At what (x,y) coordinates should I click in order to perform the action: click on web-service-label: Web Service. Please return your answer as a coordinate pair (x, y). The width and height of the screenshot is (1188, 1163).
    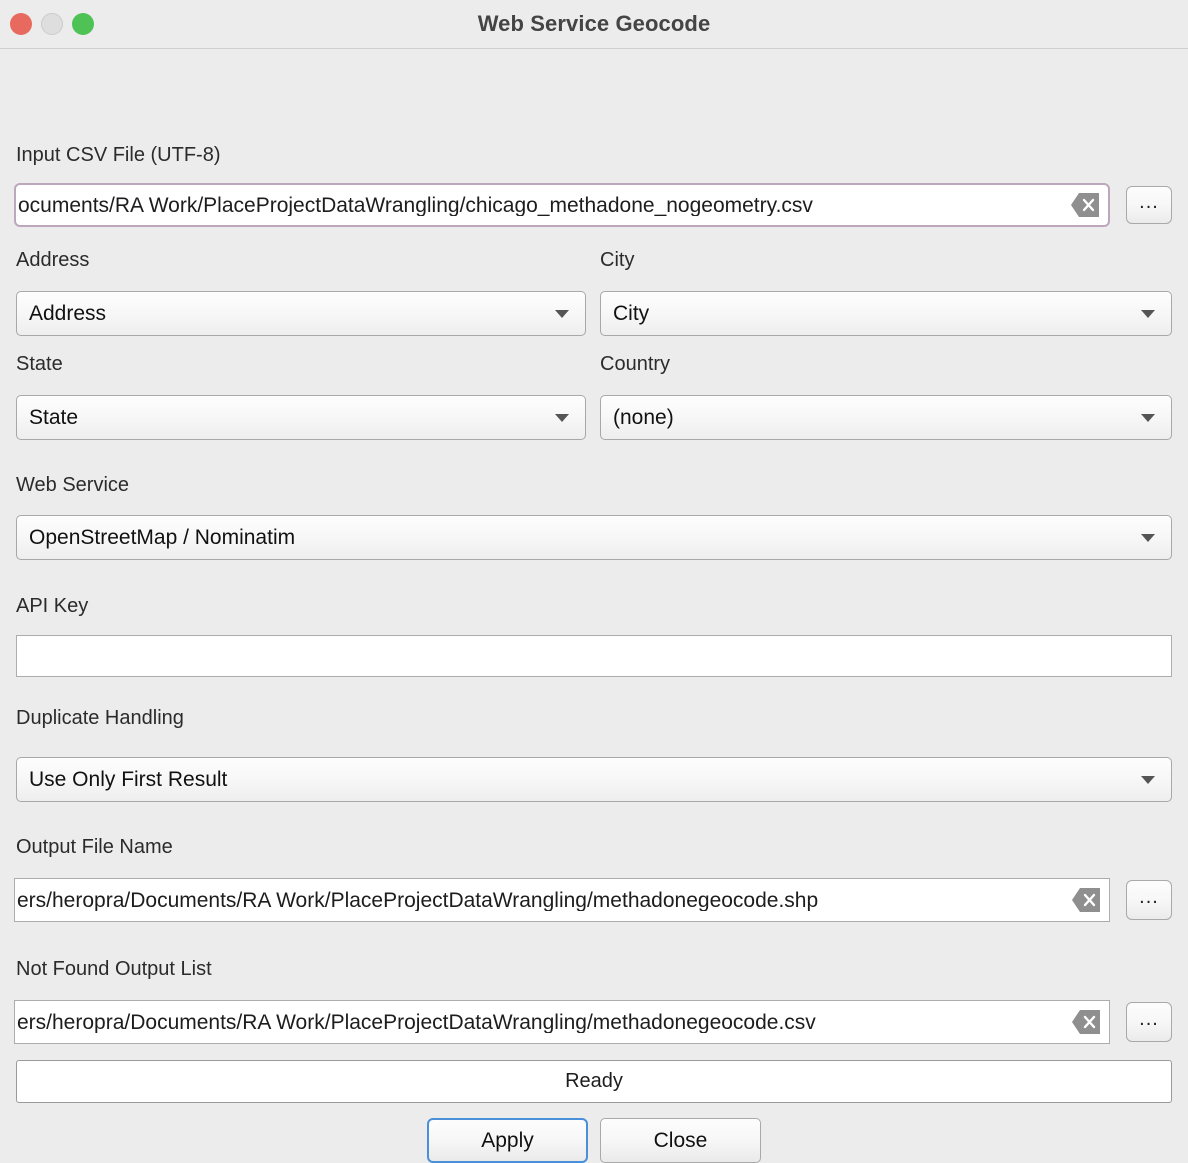
    Looking at the image, I should click on (73, 485).